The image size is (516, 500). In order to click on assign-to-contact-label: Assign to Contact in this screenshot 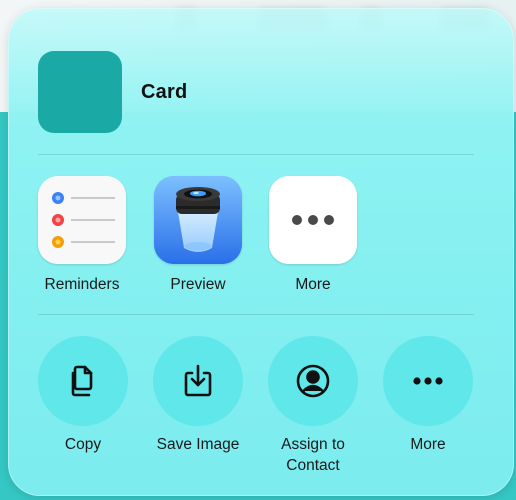, I will do `click(313, 455)`.